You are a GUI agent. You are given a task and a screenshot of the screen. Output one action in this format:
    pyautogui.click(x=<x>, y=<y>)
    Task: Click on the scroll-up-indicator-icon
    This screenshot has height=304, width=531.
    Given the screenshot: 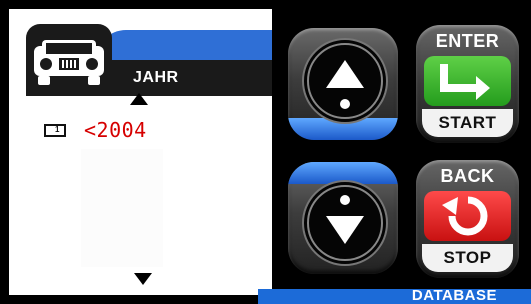 What is the action you would take?
    pyautogui.click(x=139, y=99)
    